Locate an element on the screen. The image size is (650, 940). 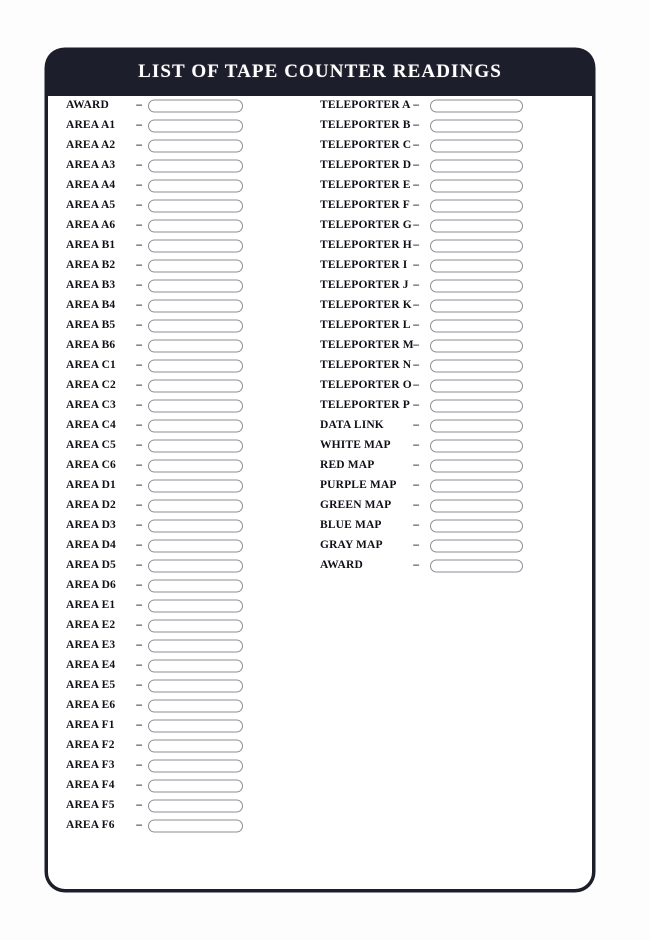
reading-row: TELEPORTER M – is located at coordinates (425, 346).